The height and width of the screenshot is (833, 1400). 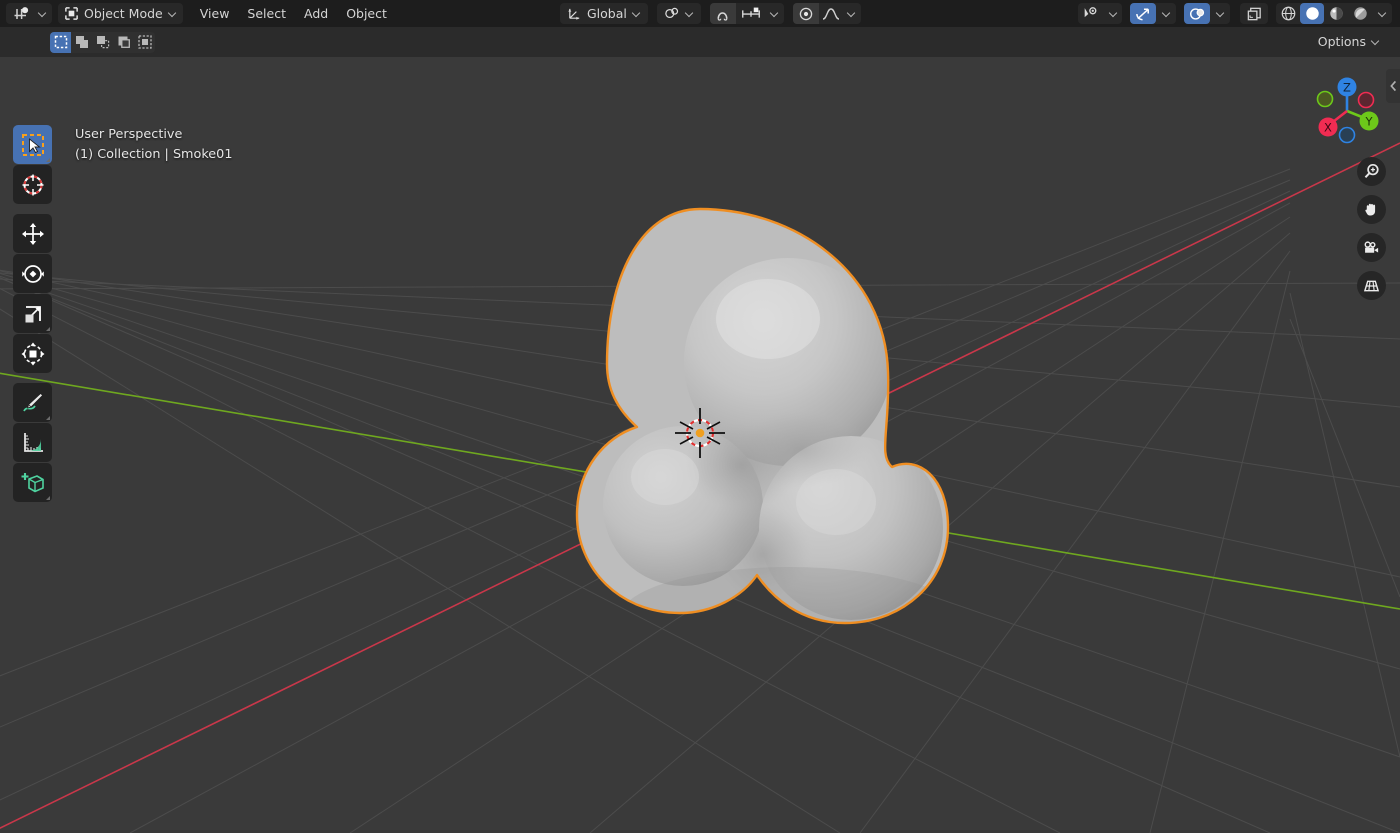 I want to click on measure-ruler-icon, so click(x=33, y=442).